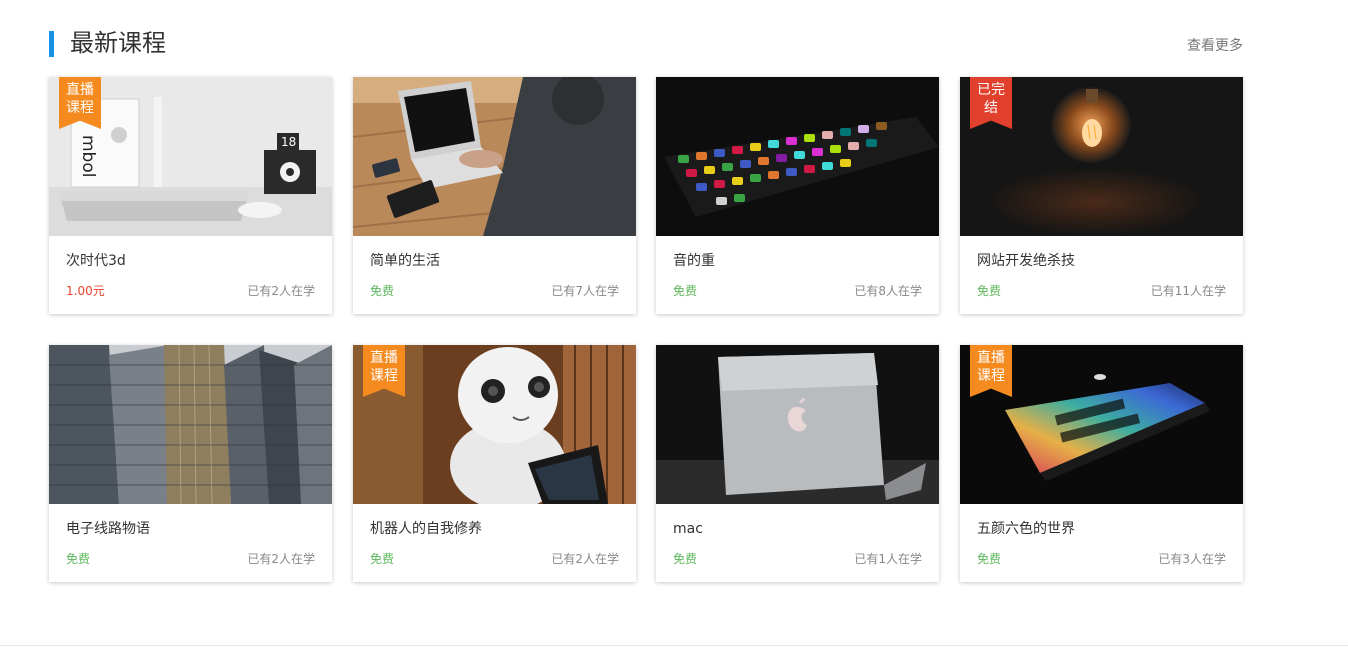 The width and height of the screenshot is (1348, 647). I want to click on course-title: 简单的生活, so click(405, 261).